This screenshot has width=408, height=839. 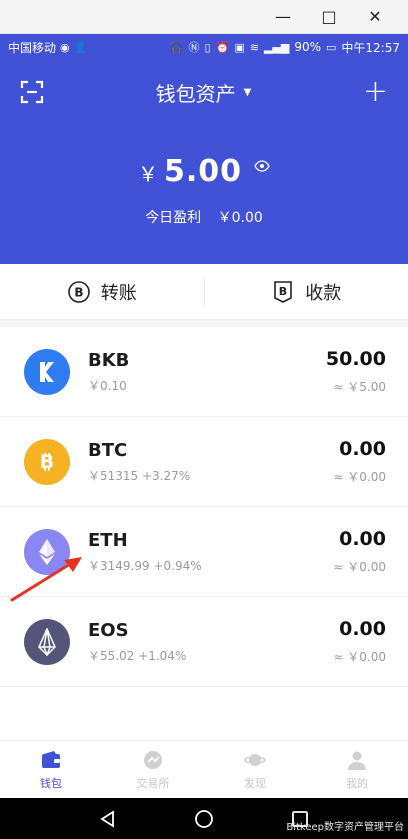 What do you see at coordinates (107, 385) in the screenshot?
I see `asset-price: ￥0.10` at bounding box center [107, 385].